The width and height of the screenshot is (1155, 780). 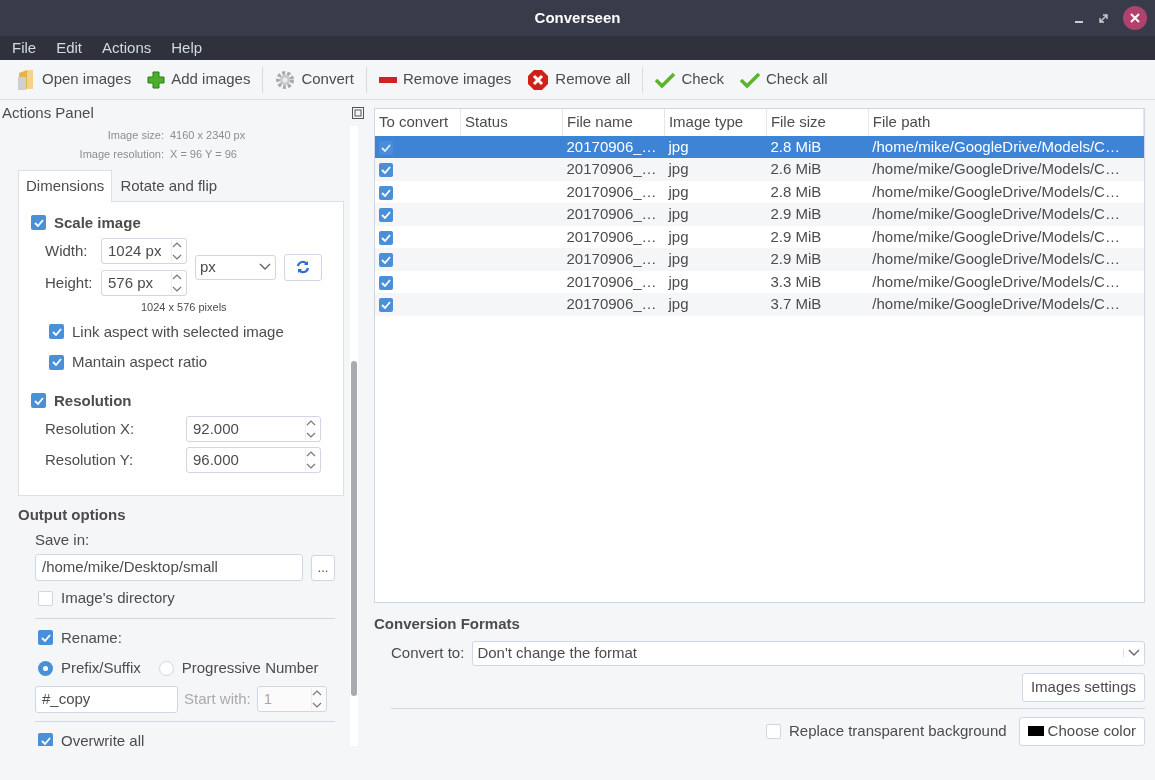 I want to click on height-field: 576 px, so click(x=144, y=283).